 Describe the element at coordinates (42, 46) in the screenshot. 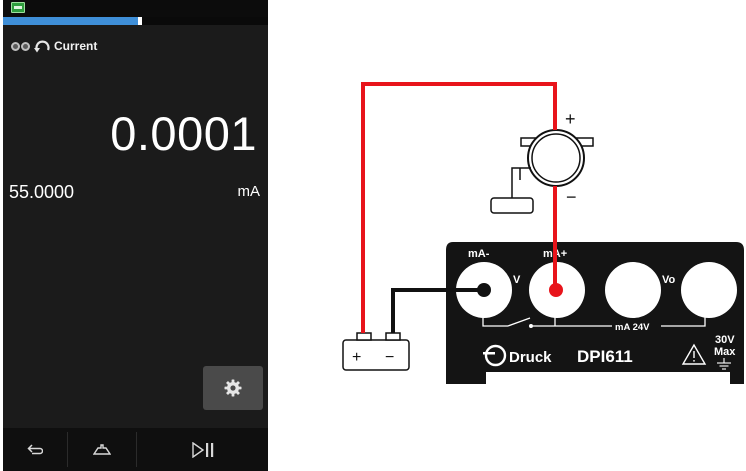

I see `loop-arrow-icon` at that location.